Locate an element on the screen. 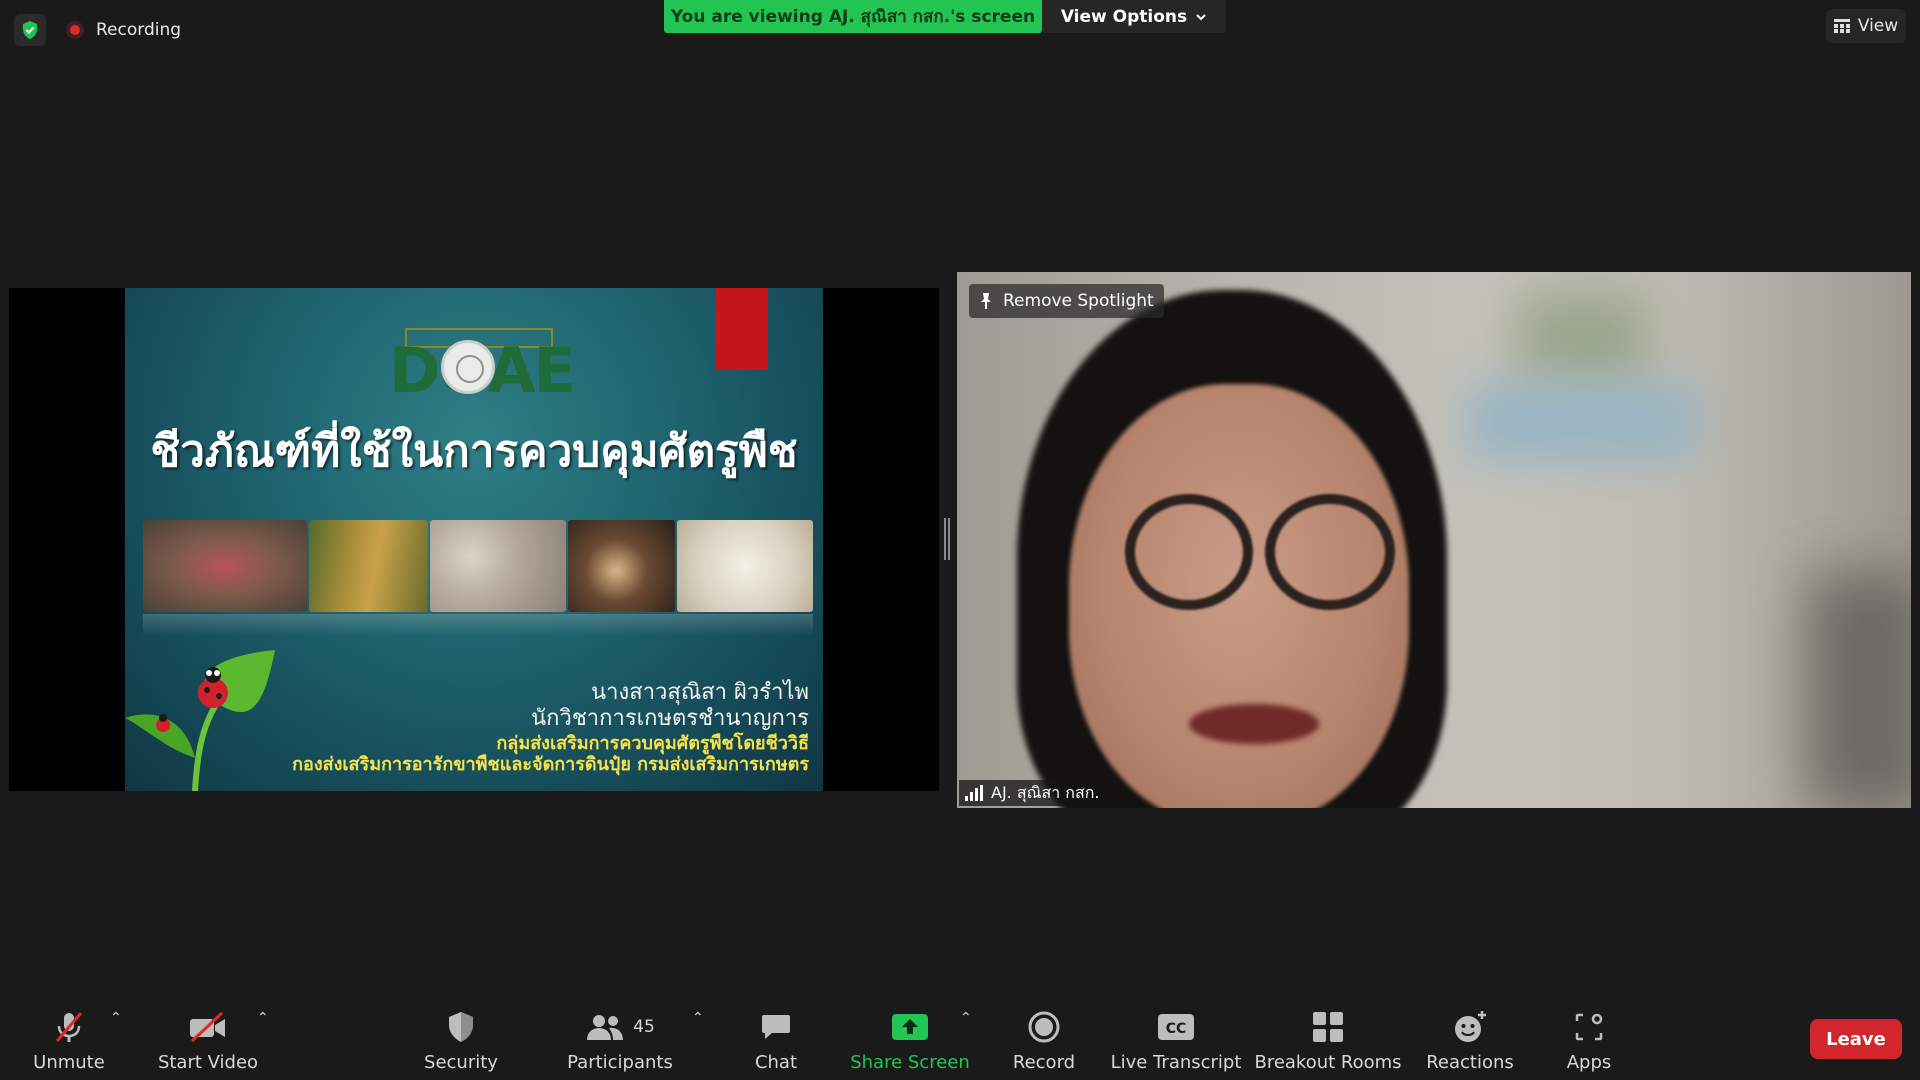  record-button: Record is located at coordinates (1044, 1038).